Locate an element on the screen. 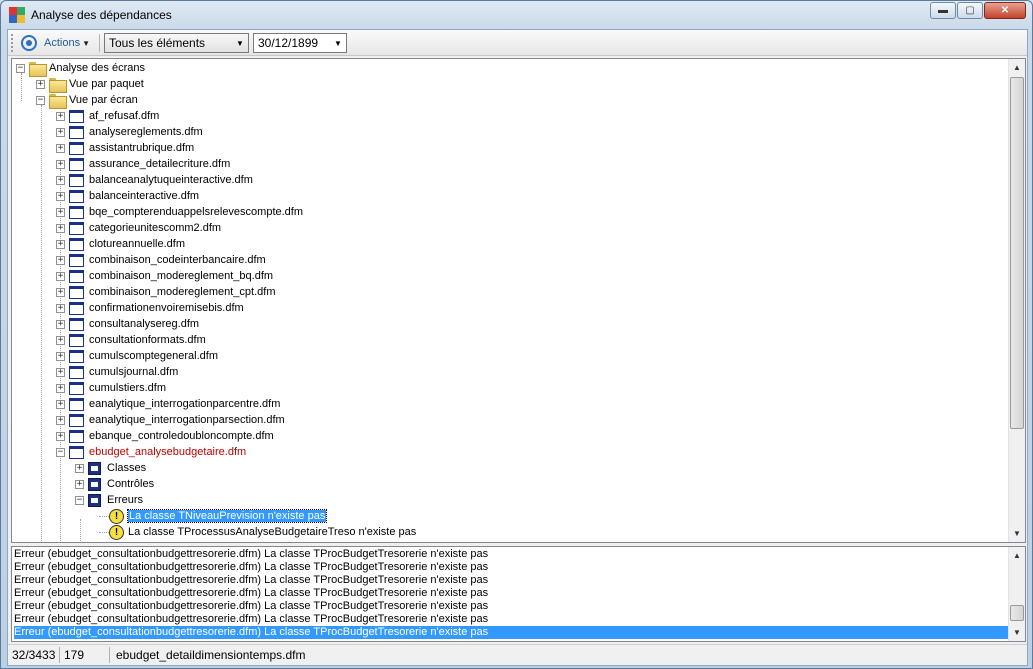  tree-node-screen: + eanalytique_interrogationparcentre.dfm is located at coordinates (168, 404).